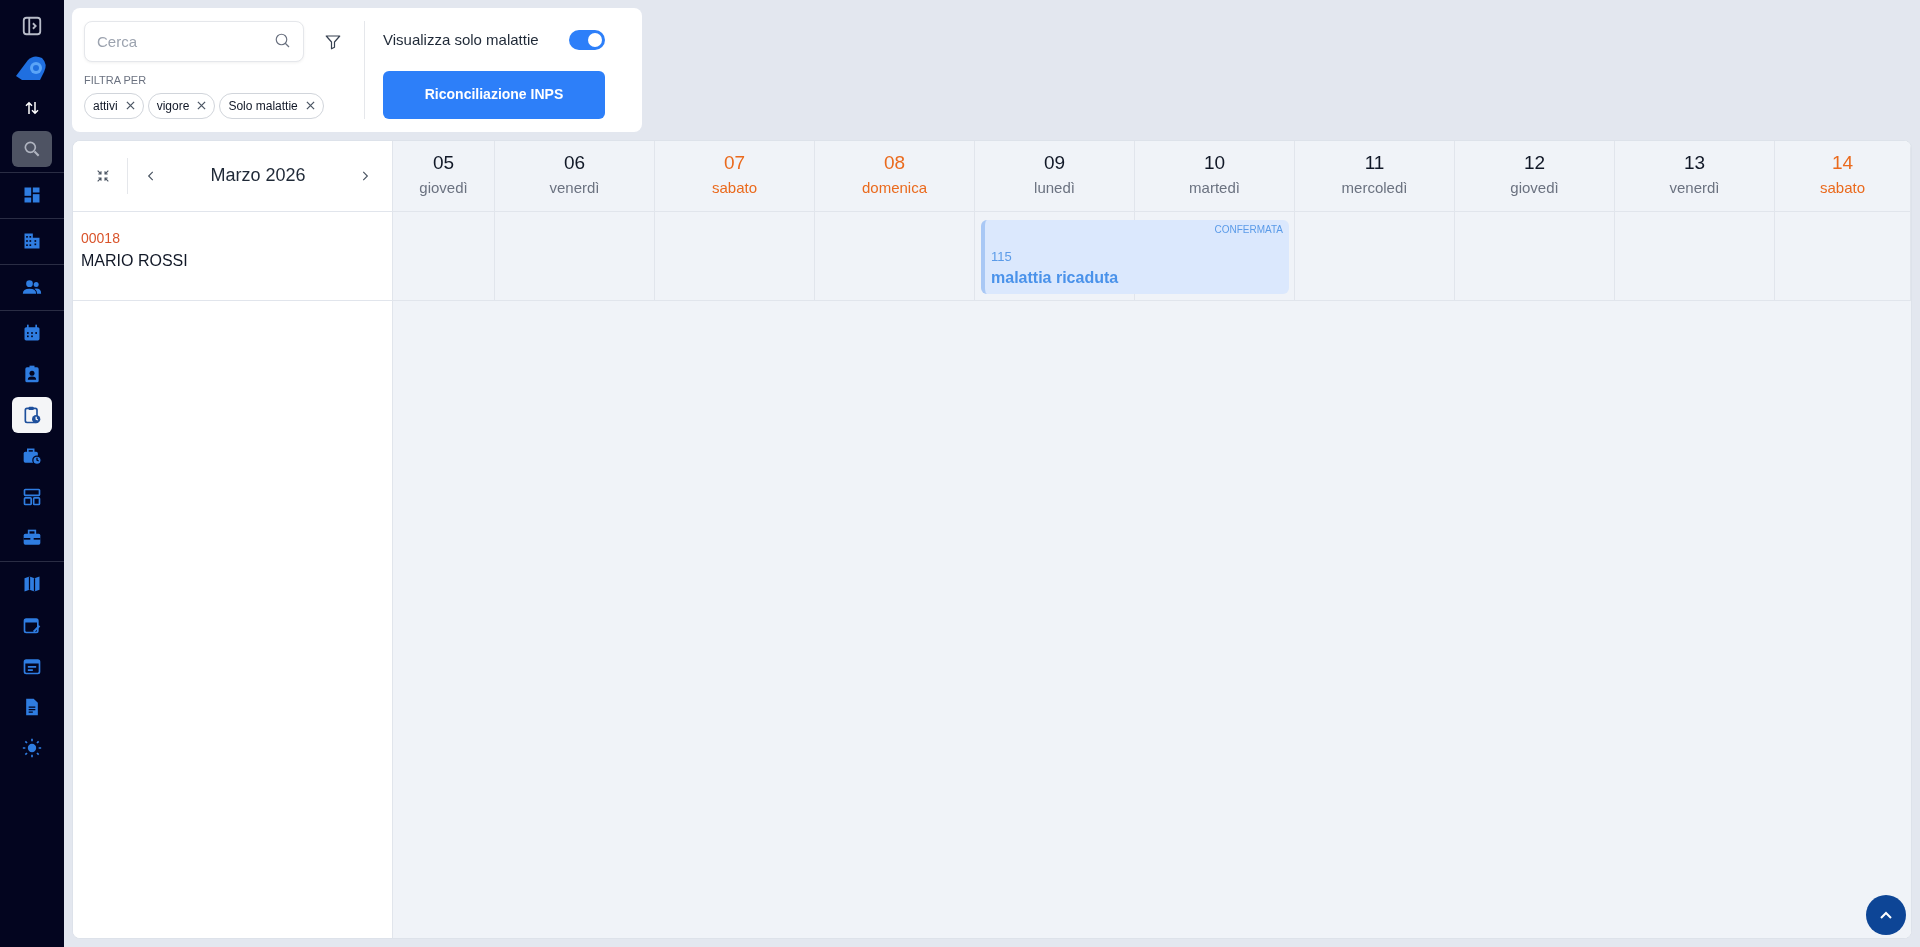 The height and width of the screenshot is (947, 1920). Describe the element at coordinates (1248, 229) in the screenshot. I see `event-status: CONFERMATA` at that location.